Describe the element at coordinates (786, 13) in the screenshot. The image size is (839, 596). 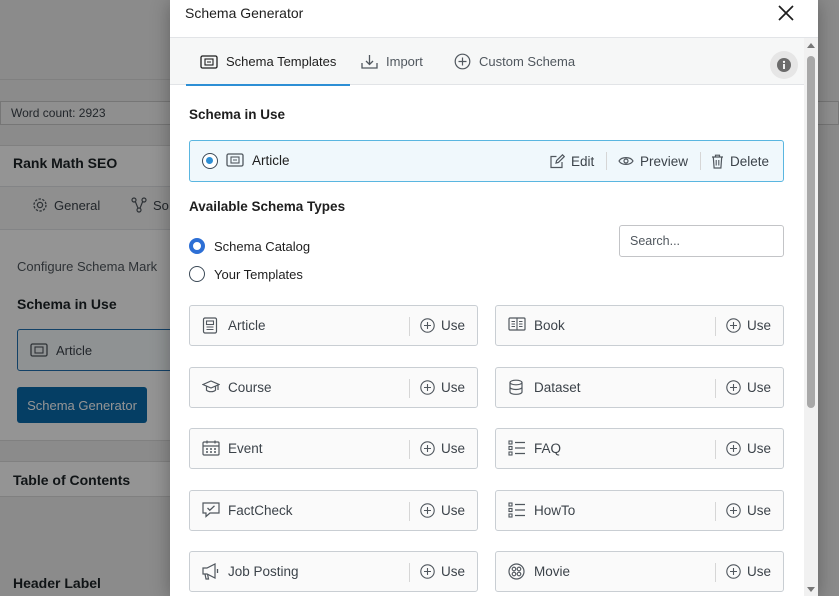
I see `close-button` at that location.